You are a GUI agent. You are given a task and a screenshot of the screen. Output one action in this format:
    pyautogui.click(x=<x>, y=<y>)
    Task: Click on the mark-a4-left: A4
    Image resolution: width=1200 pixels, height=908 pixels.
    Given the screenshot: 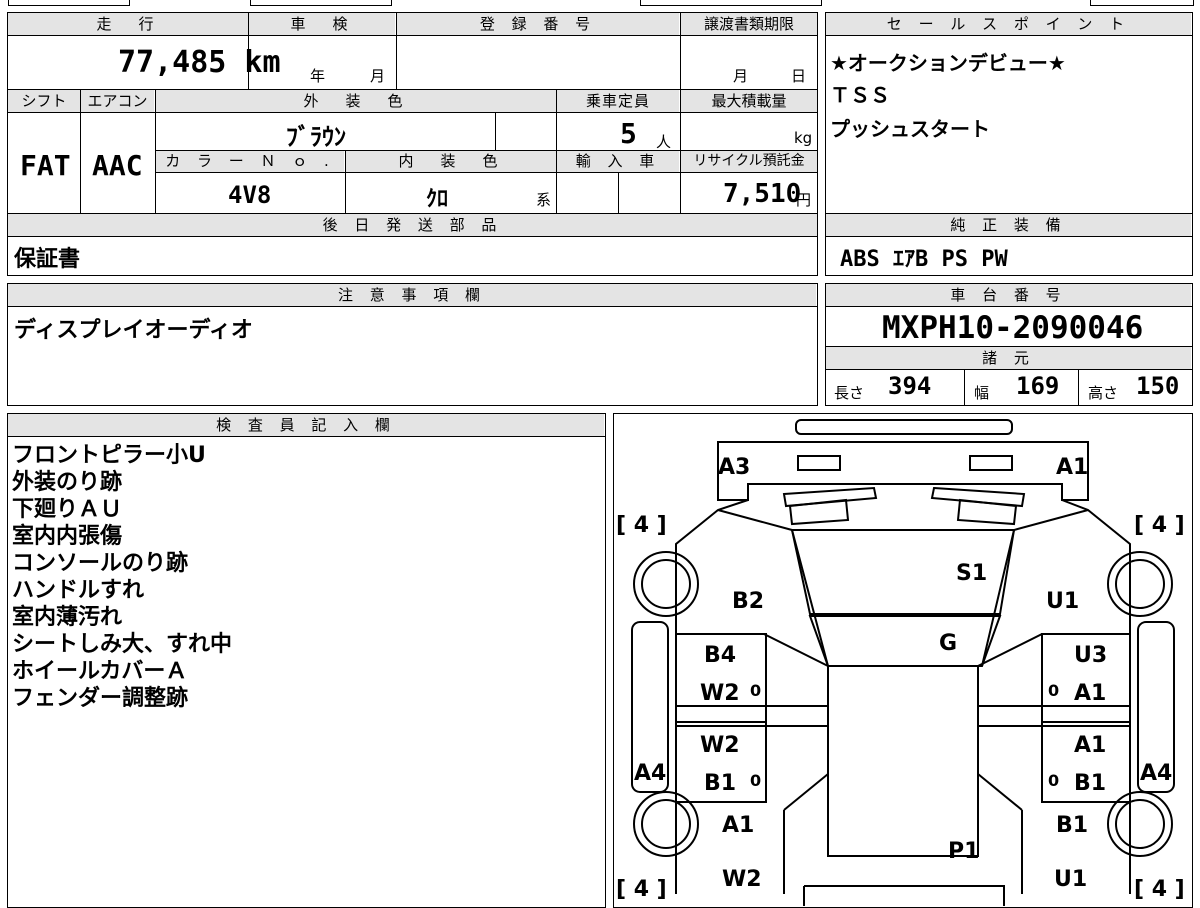 What is the action you would take?
    pyautogui.click(x=650, y=773)
    